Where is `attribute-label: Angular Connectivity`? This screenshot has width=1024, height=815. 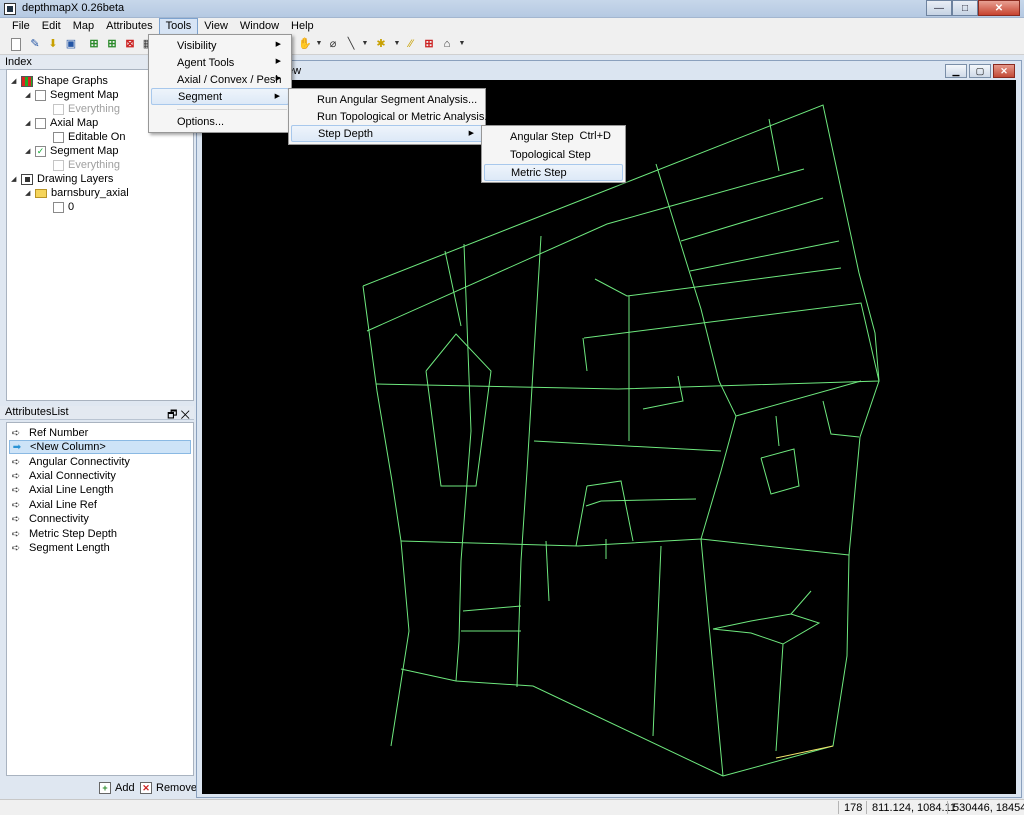 attribute-label: Angular Connectivity is located at coordinates (79, 462).